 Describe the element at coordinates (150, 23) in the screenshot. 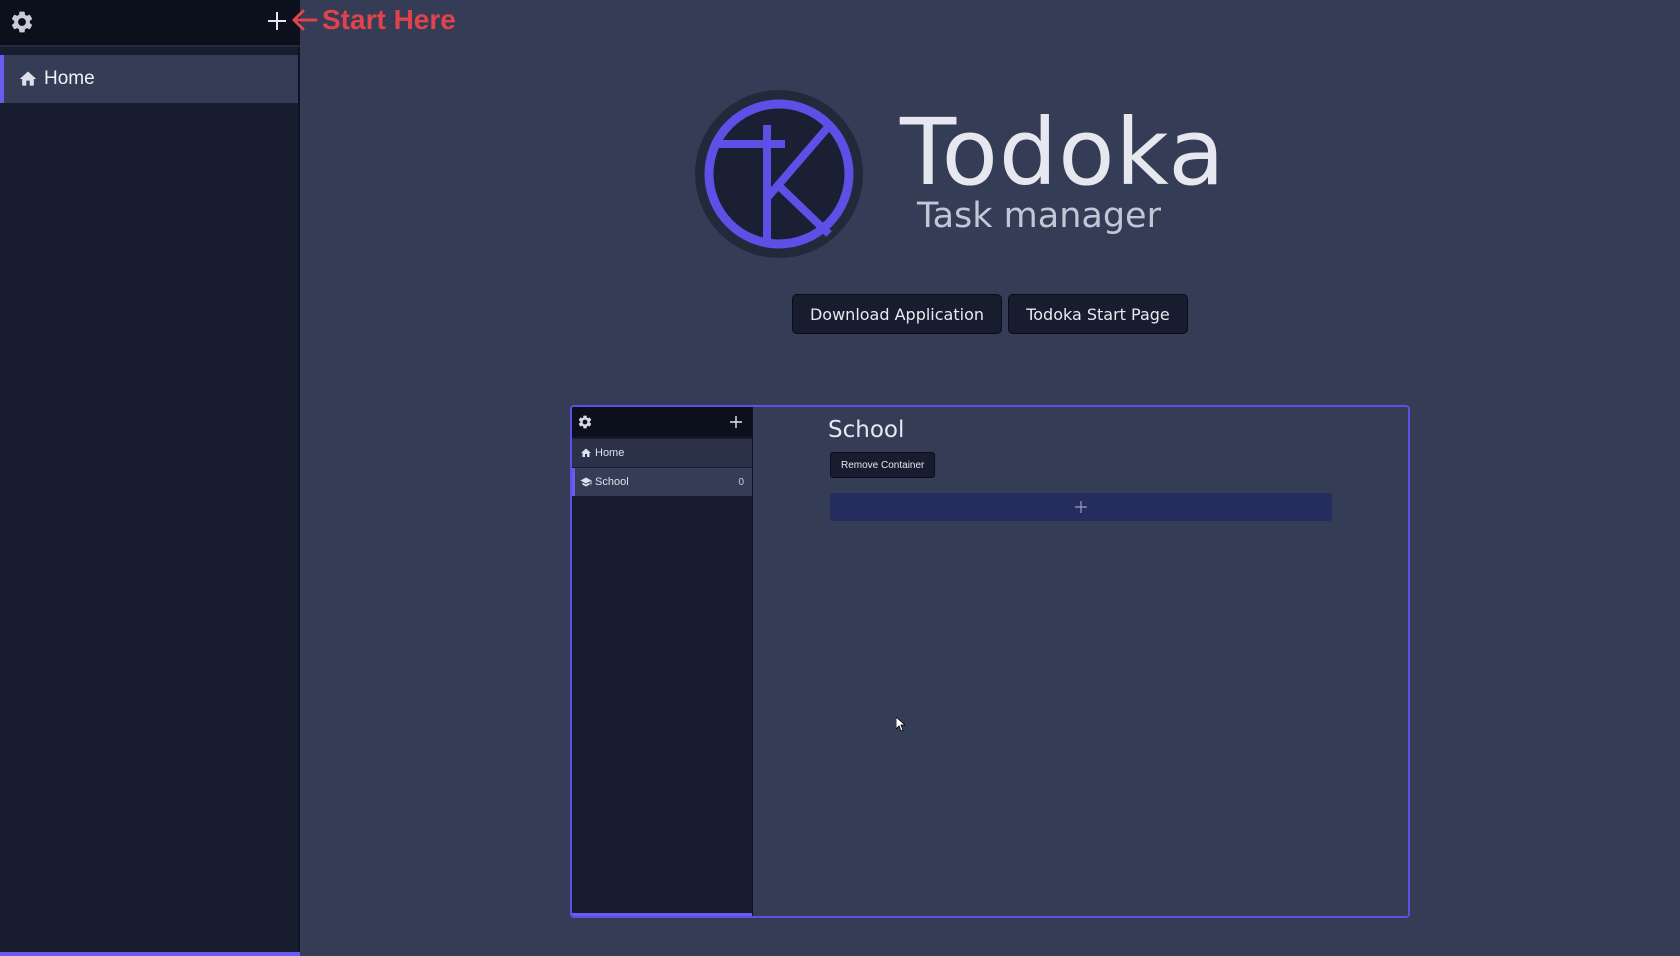

I see `sidebar-toolbar` at that location.